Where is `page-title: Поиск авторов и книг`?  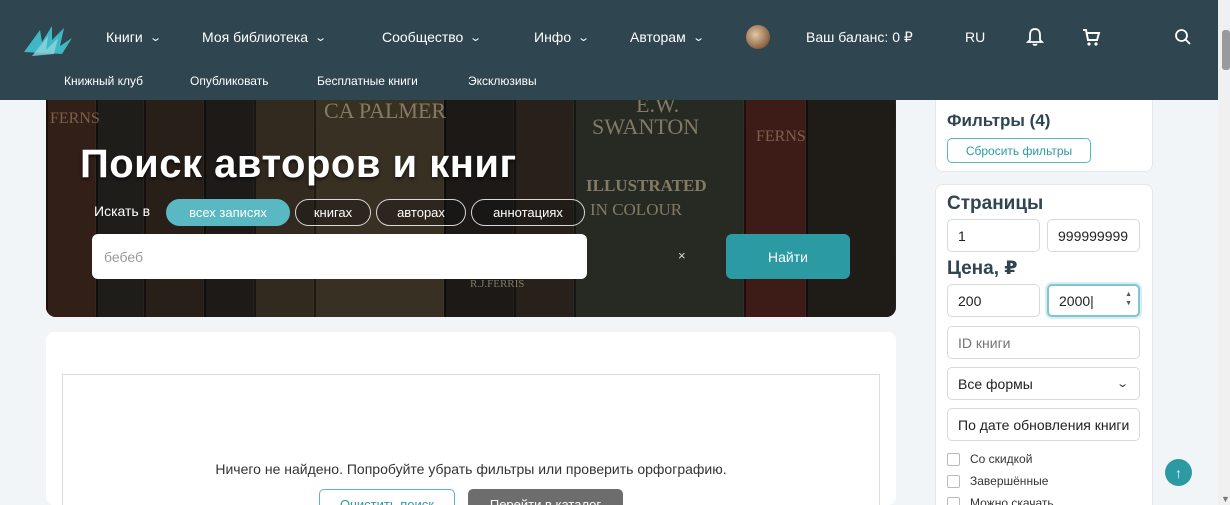 page-title: Поиск авторов и книг is located at coordinates (298, 164).